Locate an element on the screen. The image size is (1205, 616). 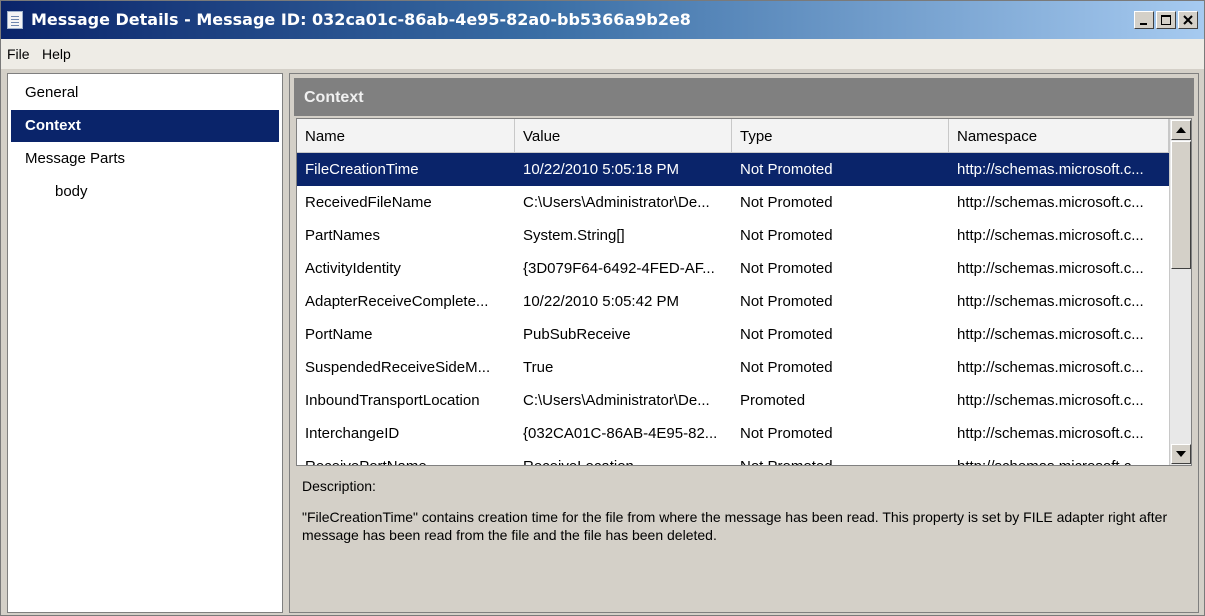
scroll-up-button is located at coordinates (1181, 130).